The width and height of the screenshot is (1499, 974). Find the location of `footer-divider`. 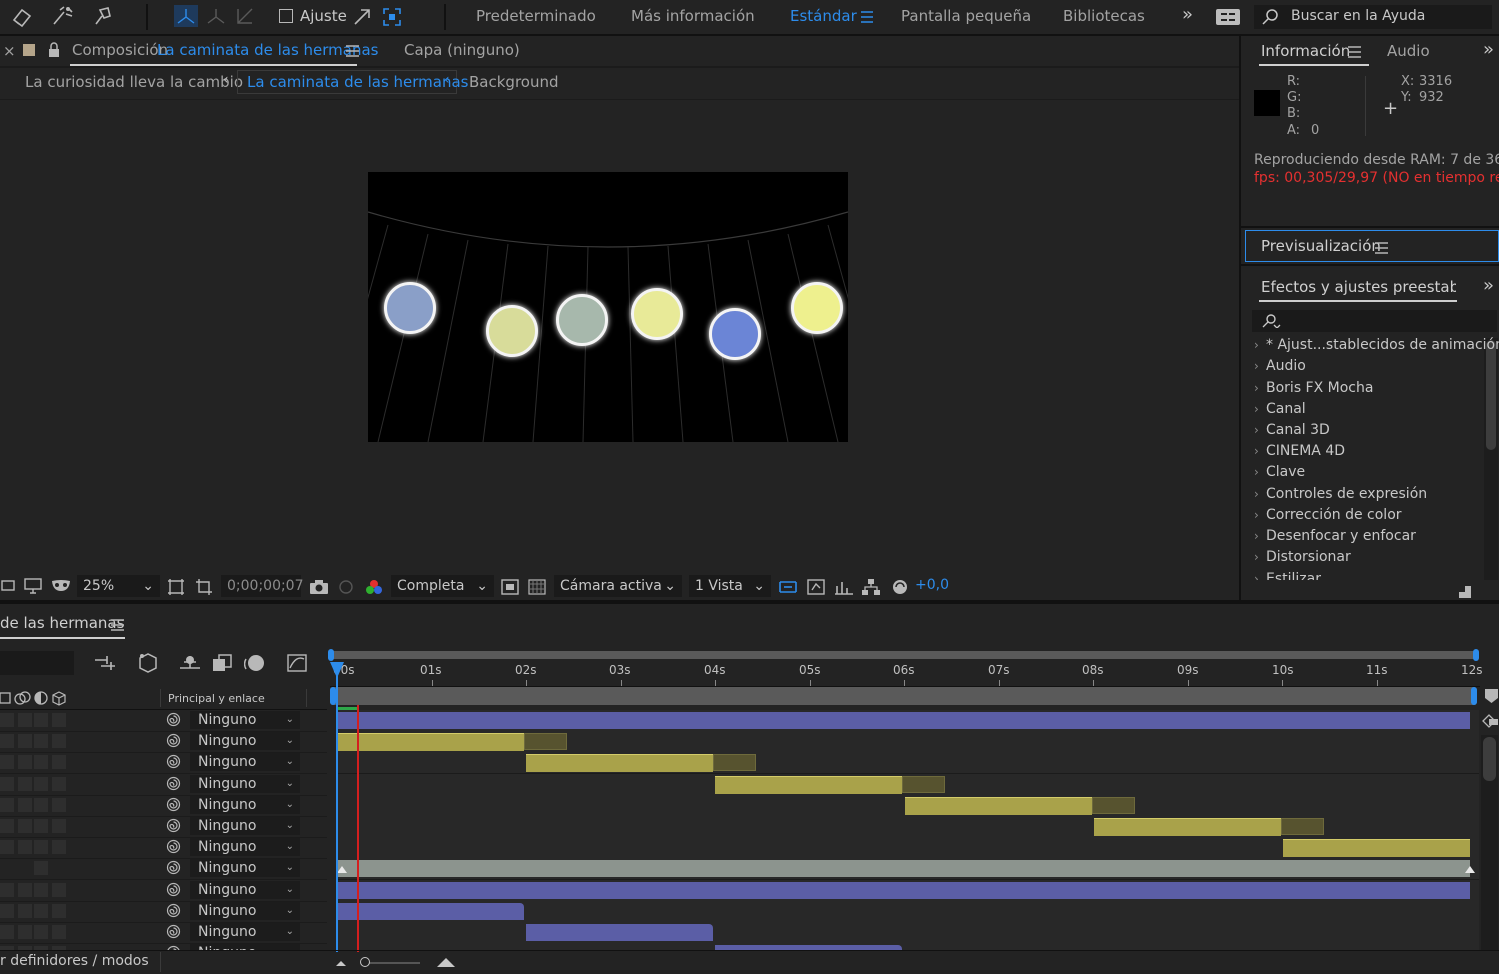

footer-divider is located at coordinates (160, 962).